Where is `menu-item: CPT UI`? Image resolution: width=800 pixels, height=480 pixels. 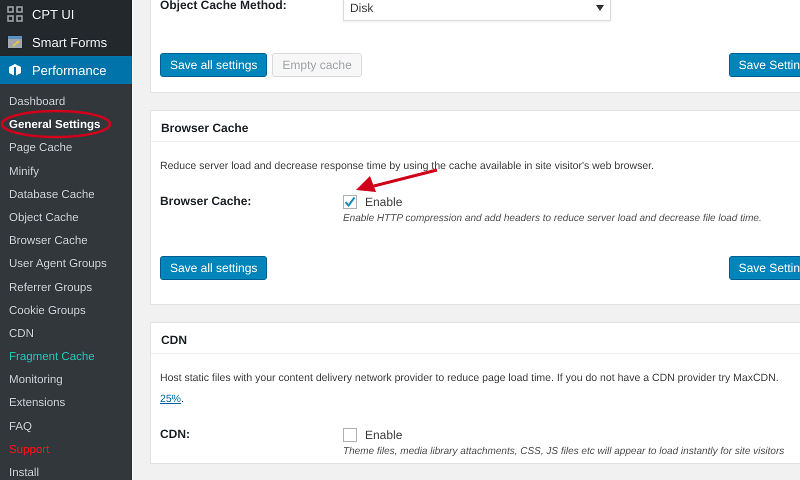 menu-item: CPT UI is located at coordinates (66, 14).